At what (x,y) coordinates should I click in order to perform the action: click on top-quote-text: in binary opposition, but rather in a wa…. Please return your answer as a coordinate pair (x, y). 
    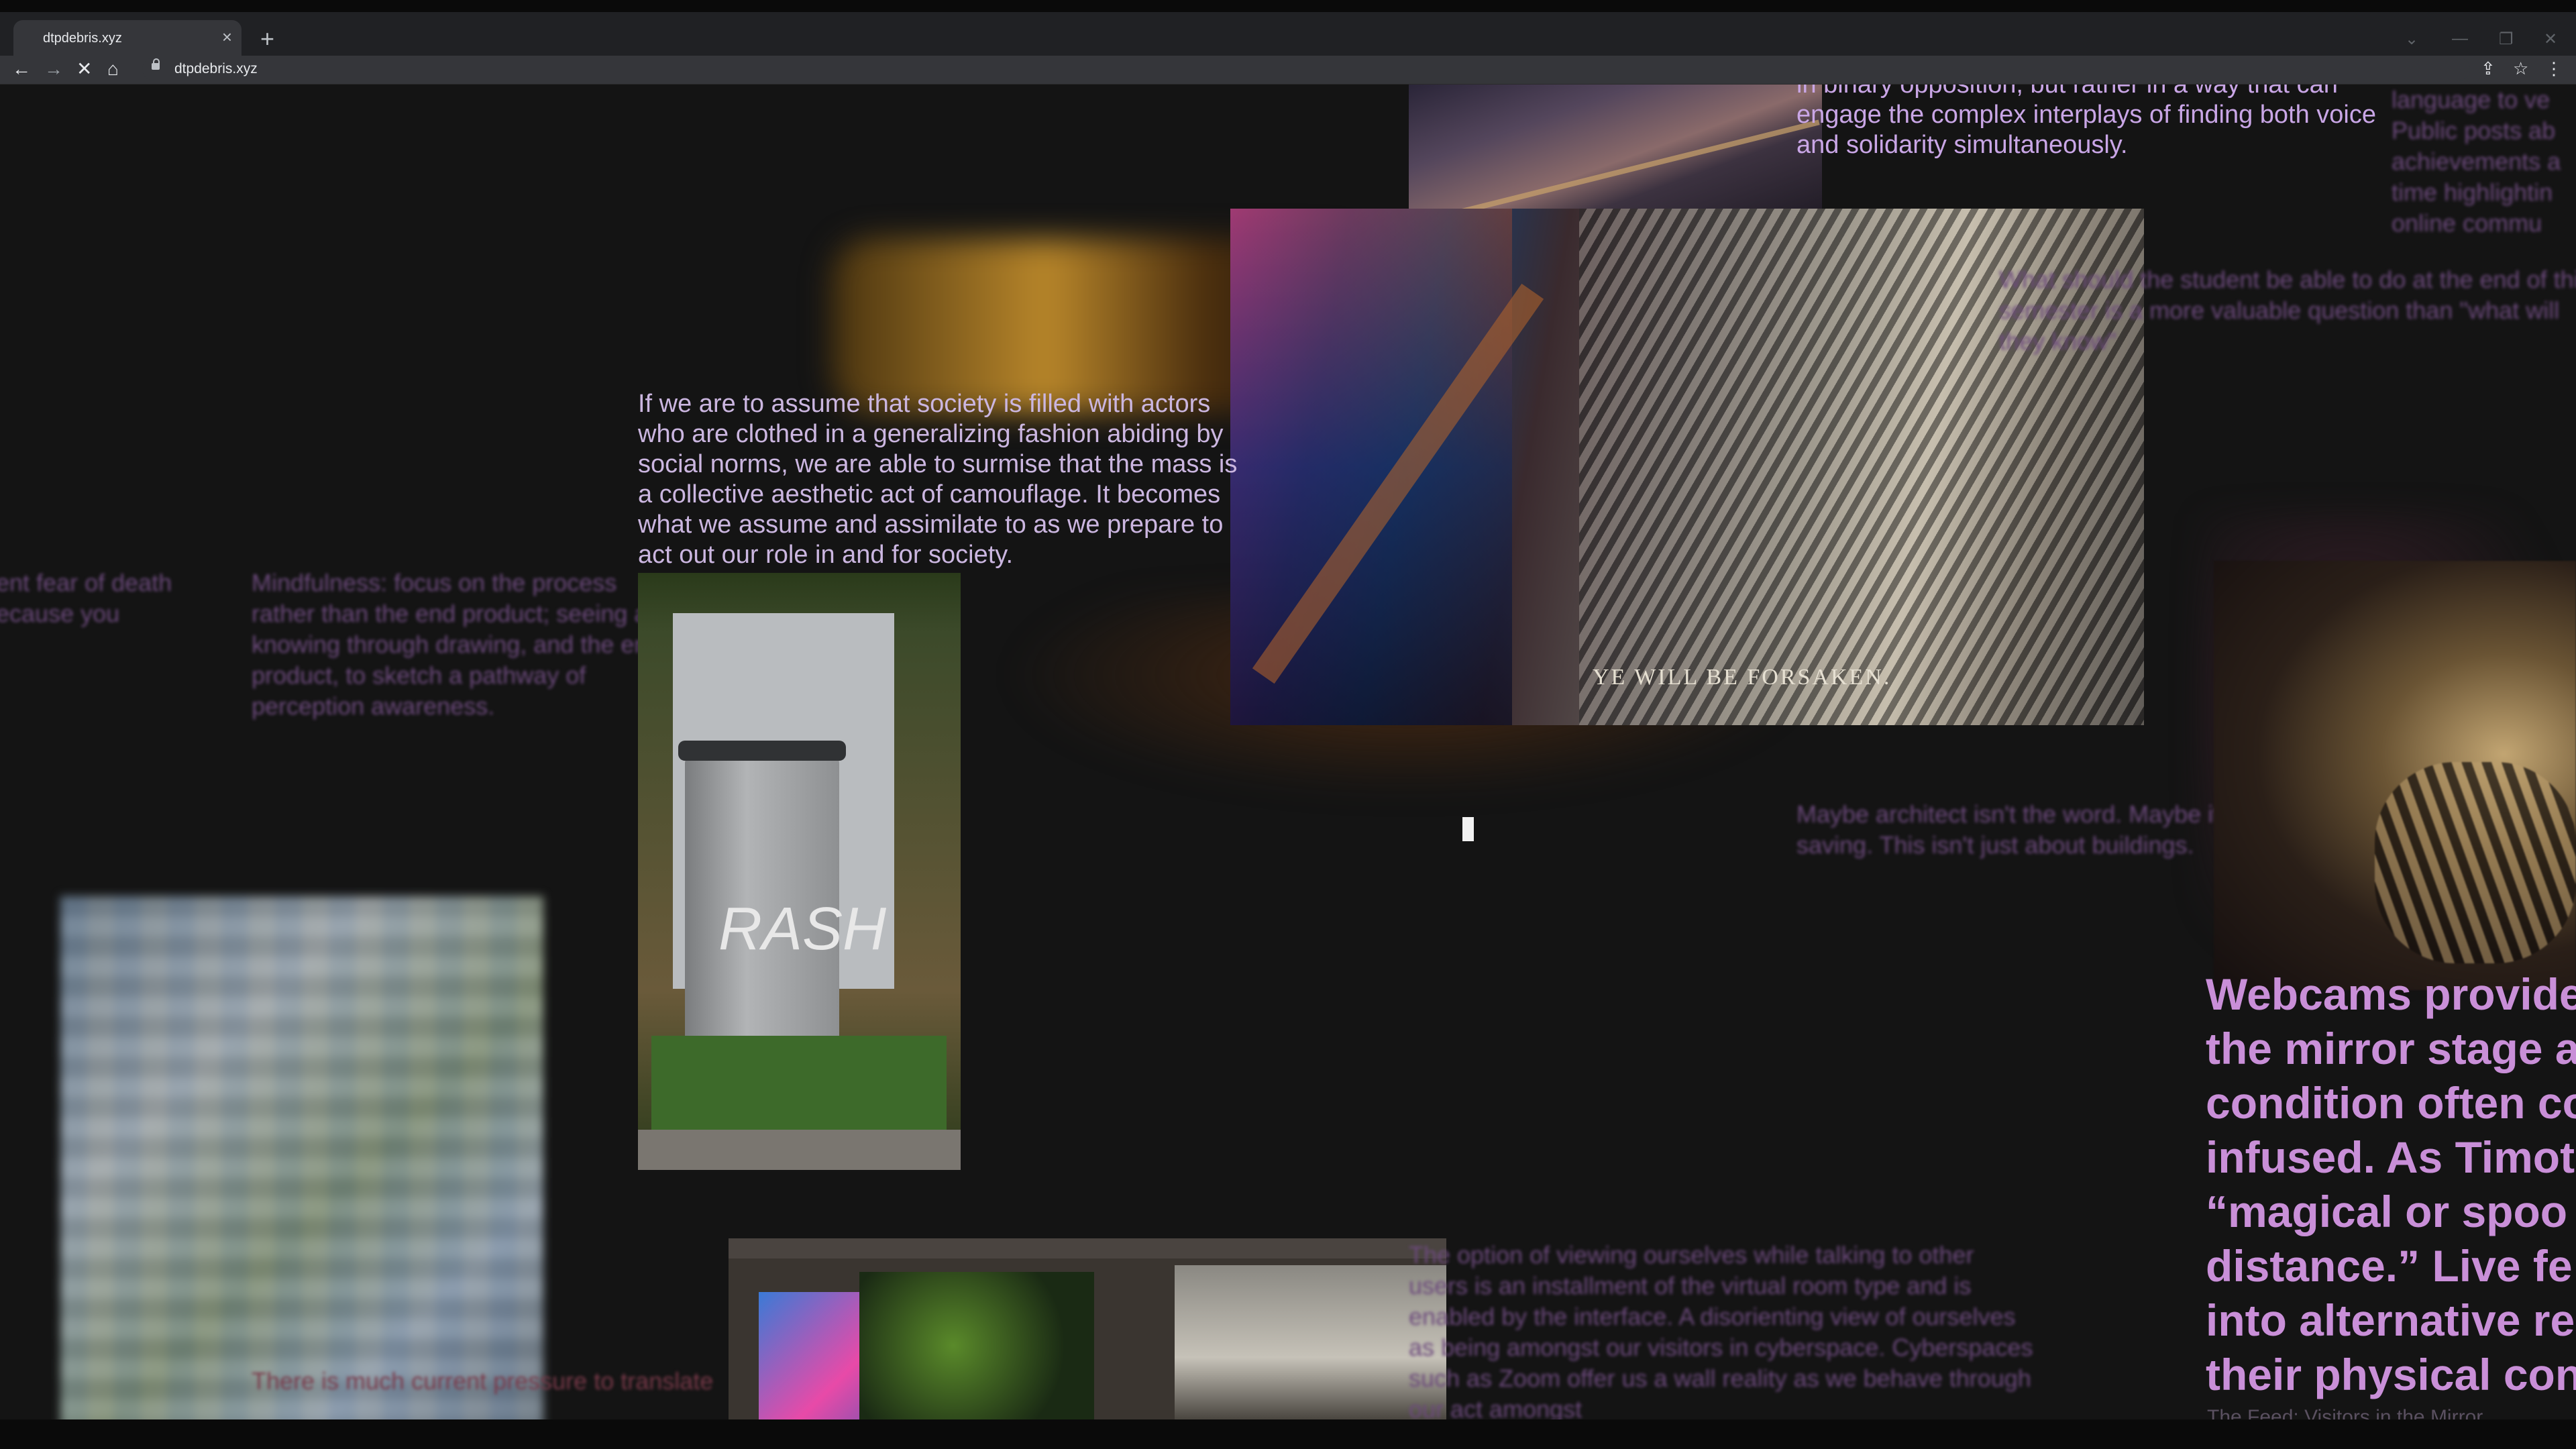
    Looking at the image, I should click on (2086, 122).